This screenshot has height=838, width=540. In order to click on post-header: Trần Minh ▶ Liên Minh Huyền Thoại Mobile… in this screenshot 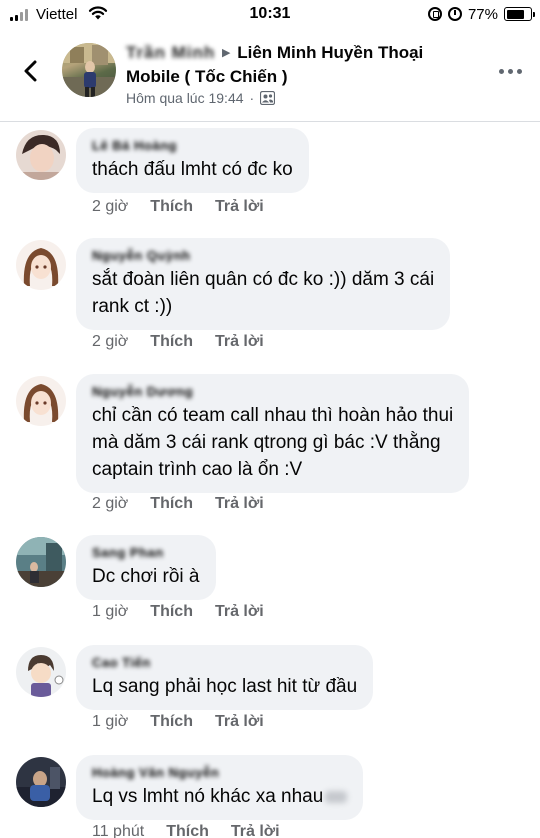, I will do `click(270, 76)`.